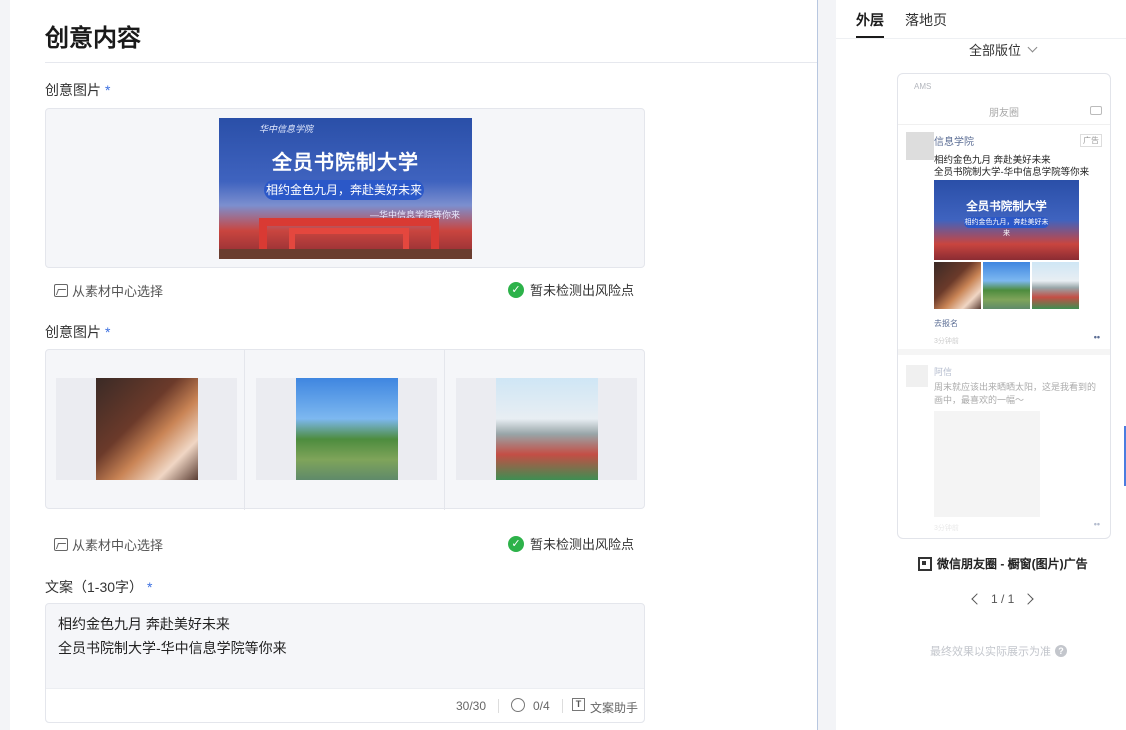 The height and width of the screenshot is (730, 1126). What do you see at coordinates (578, 704) in the screenshot?
I see `text-assistant-icon: T` at bounding box center [578, 704].